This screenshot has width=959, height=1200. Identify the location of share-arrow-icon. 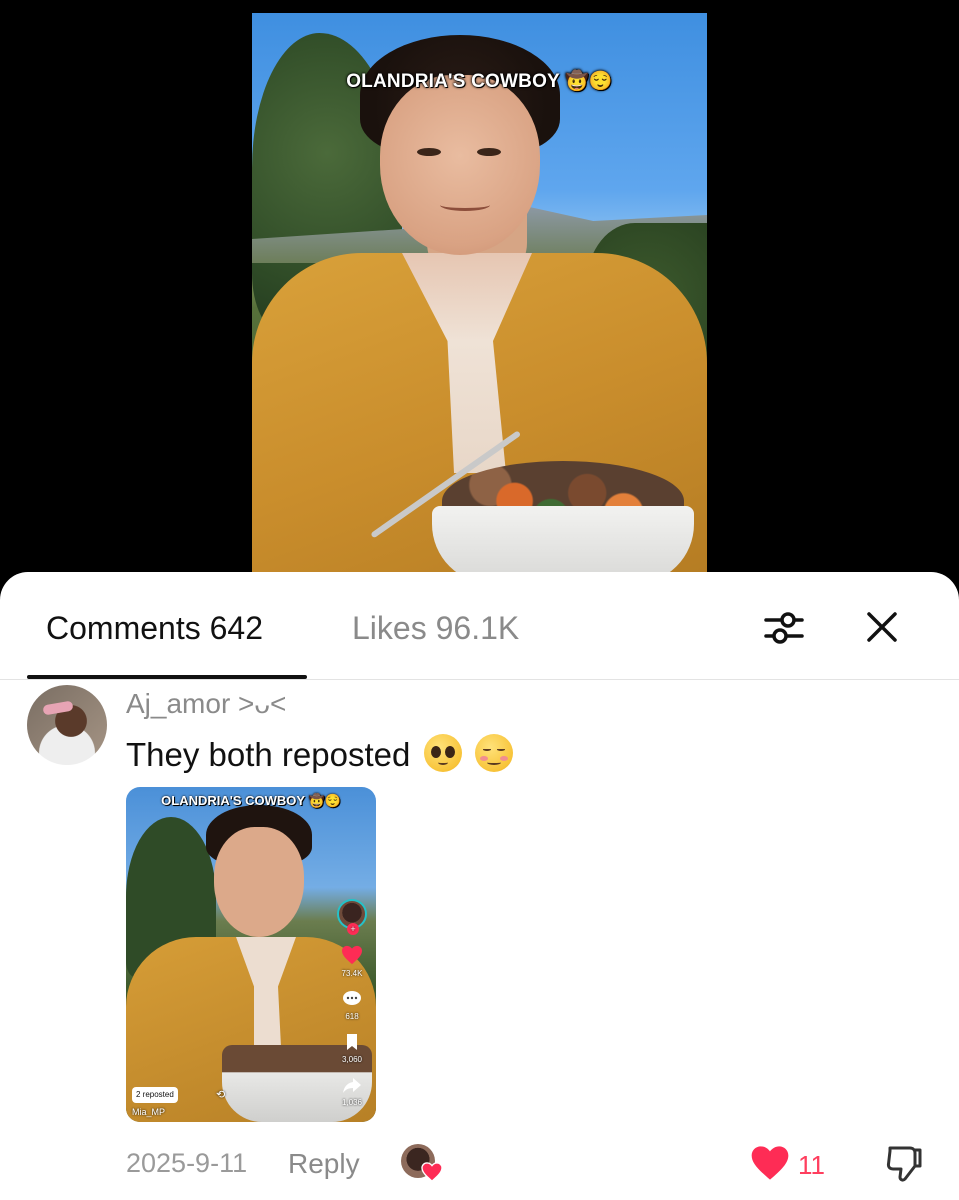
(352, 1085).